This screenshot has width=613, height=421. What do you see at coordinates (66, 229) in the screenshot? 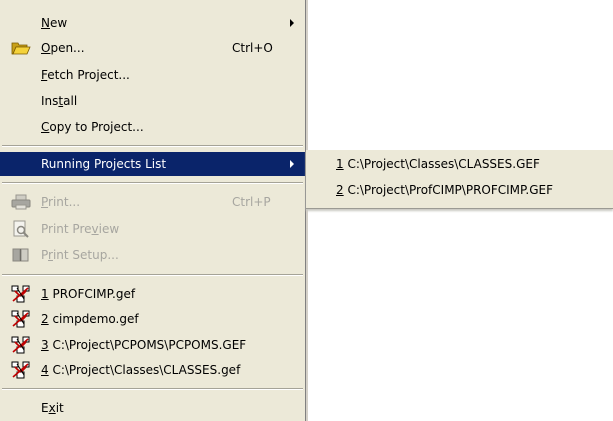
I see `label-pre: Print Pre` at bounding box center [66, 229].